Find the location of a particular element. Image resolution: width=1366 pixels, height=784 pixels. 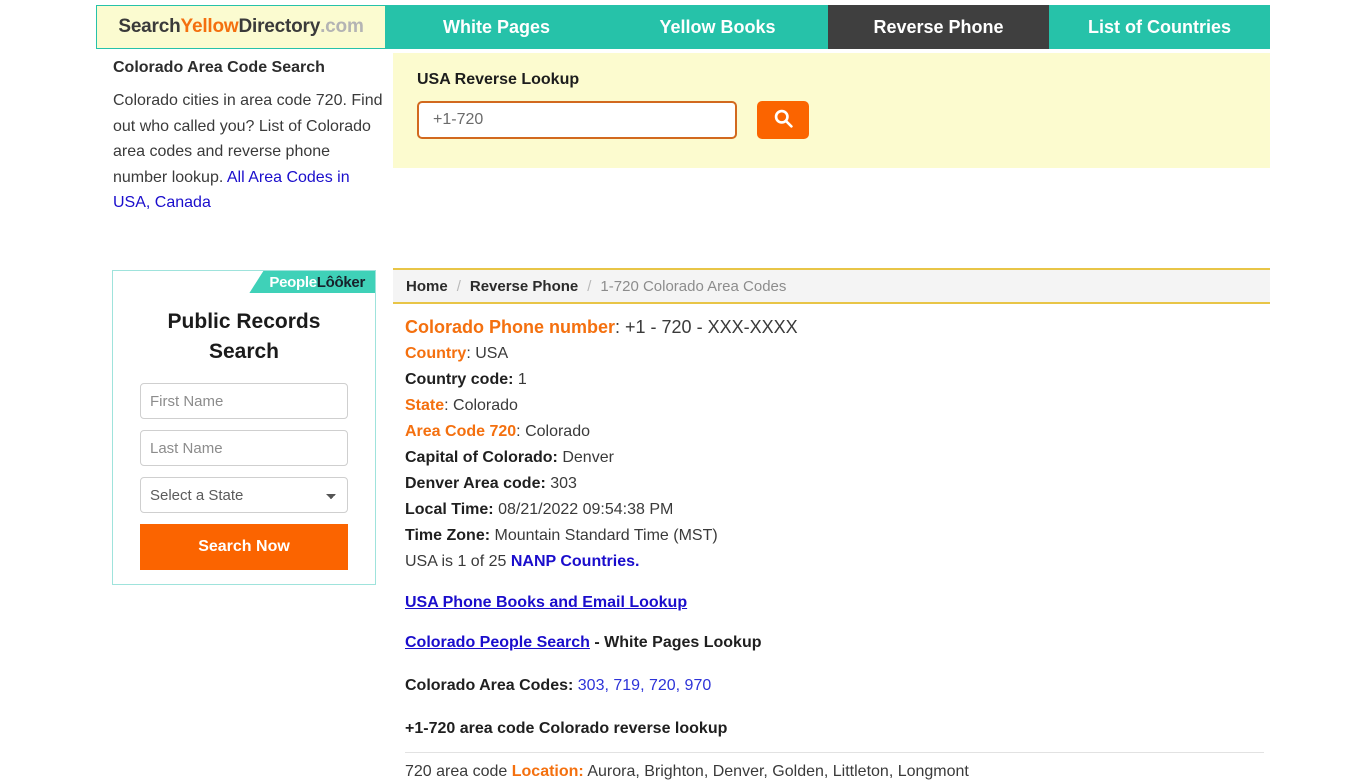

detail-state-label: State is located at coordinates (425, 405).